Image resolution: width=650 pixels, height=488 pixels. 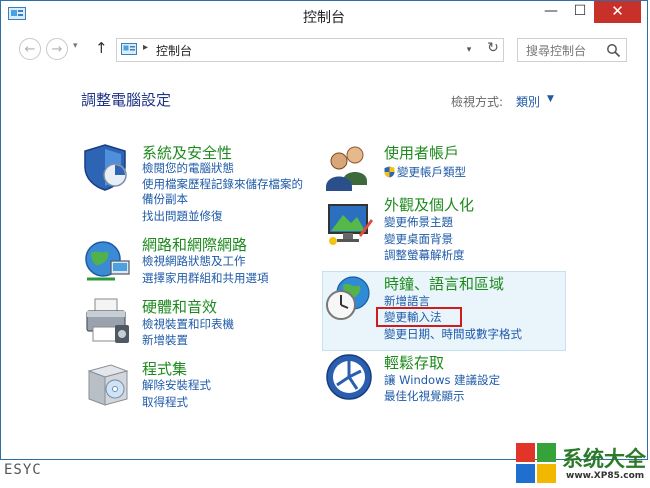 I want to click on uac-shield-icon, so click(x=389, y=172).